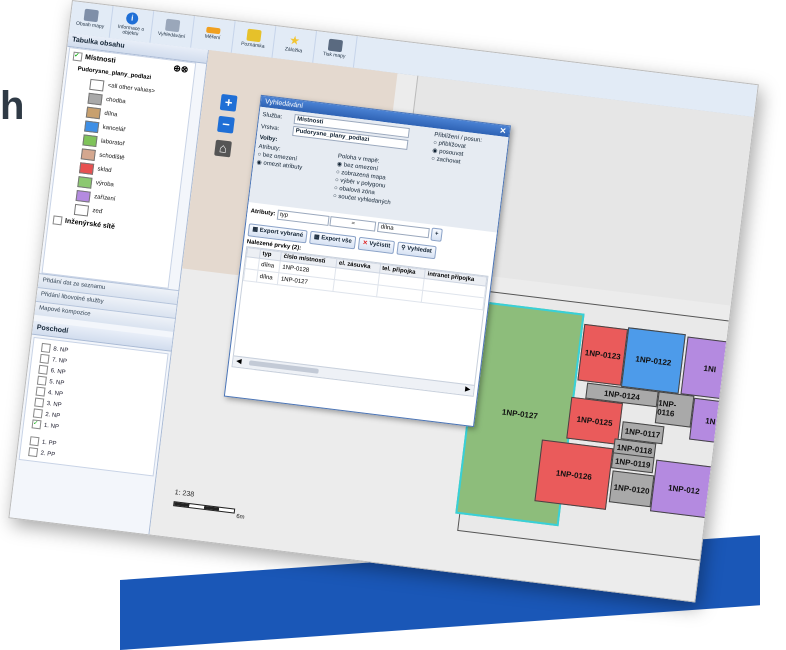 The width and height of the screenshot is (786, 650). What do you see at coordinates (104, 198) in the screenshot?
I see `legend-label: zařízení` at bounding box center [104, 198].